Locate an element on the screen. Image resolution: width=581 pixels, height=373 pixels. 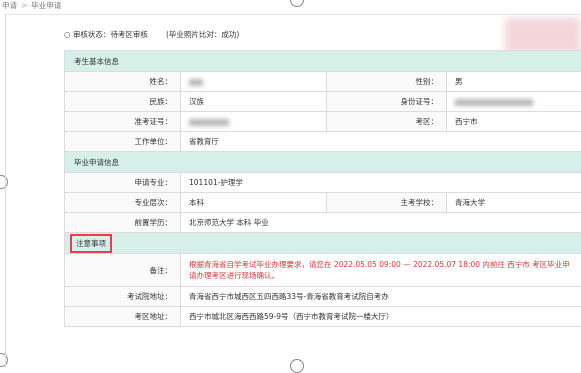
breadcrumb-parent: 申请 is located at coordinates (9, 5).